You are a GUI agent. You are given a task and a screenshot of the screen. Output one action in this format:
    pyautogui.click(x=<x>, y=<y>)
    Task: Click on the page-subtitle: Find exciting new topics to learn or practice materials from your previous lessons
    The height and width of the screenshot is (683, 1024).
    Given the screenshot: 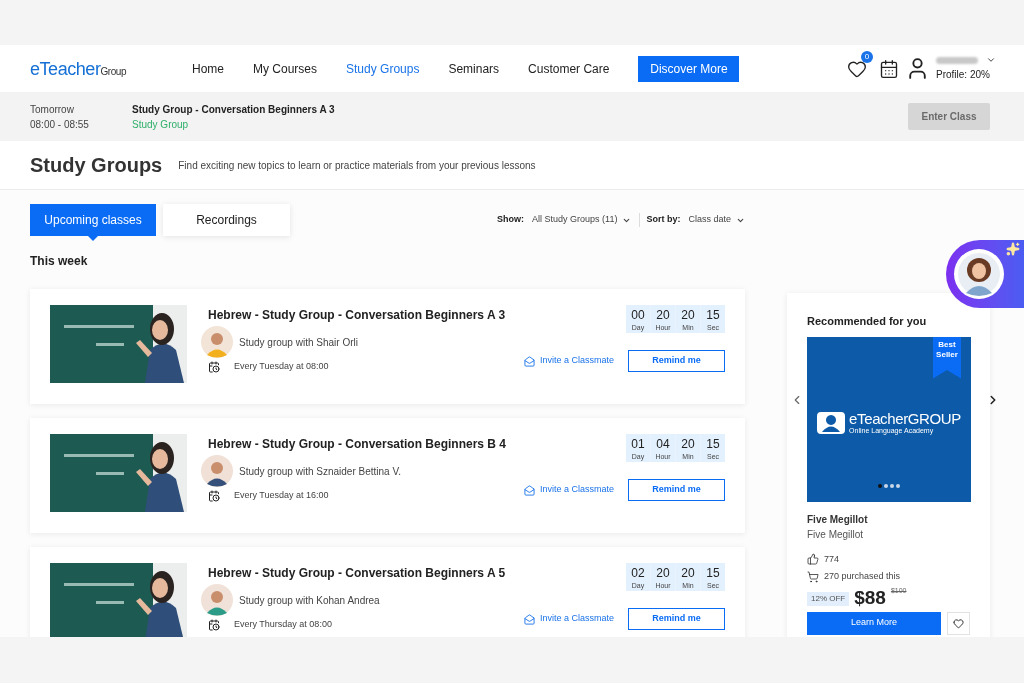 What is the action you would take?
    pyautogui.click(x=357, y=165)
    